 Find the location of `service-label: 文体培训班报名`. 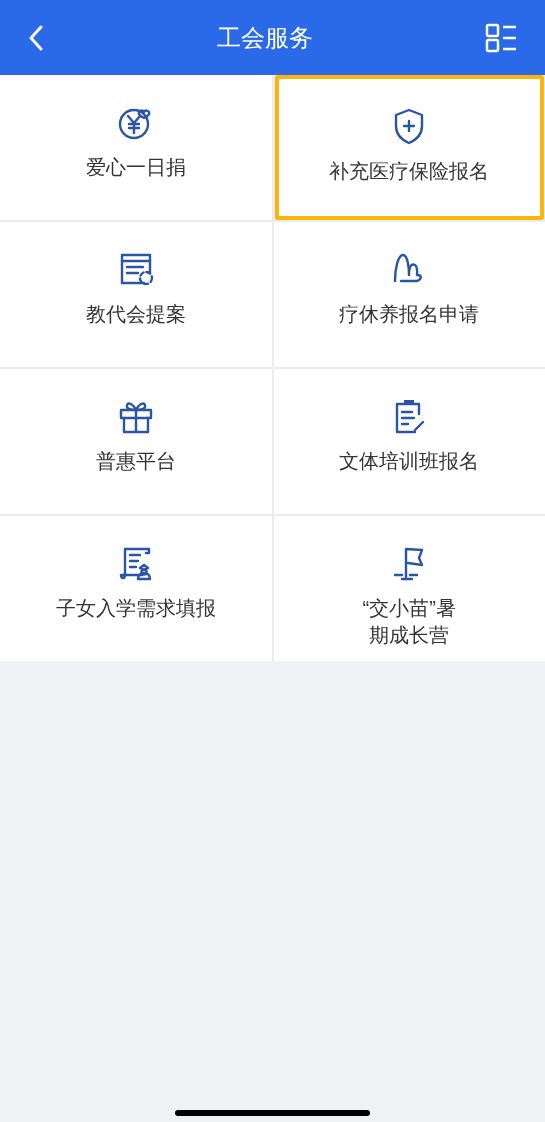

service-label: 文体培训班报名 is located at coordinates (409, 461).